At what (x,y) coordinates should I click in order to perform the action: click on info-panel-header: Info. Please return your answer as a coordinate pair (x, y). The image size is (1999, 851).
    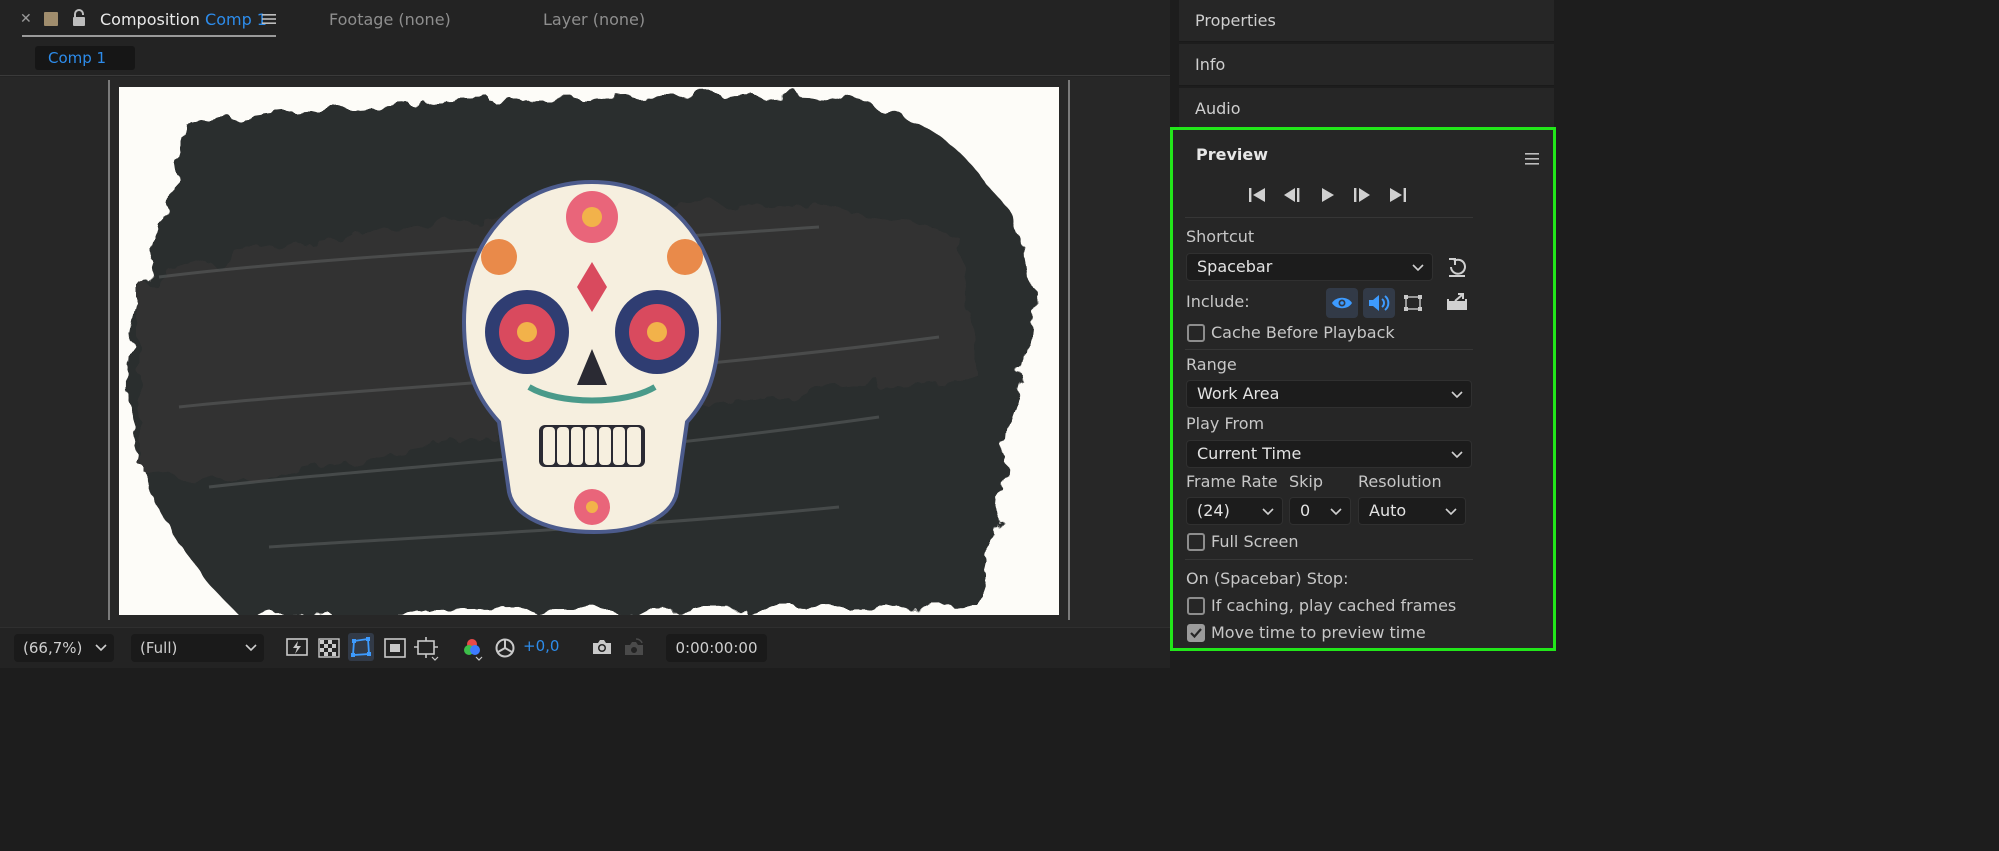
    Looking at the image, I should click on (1366, 65).